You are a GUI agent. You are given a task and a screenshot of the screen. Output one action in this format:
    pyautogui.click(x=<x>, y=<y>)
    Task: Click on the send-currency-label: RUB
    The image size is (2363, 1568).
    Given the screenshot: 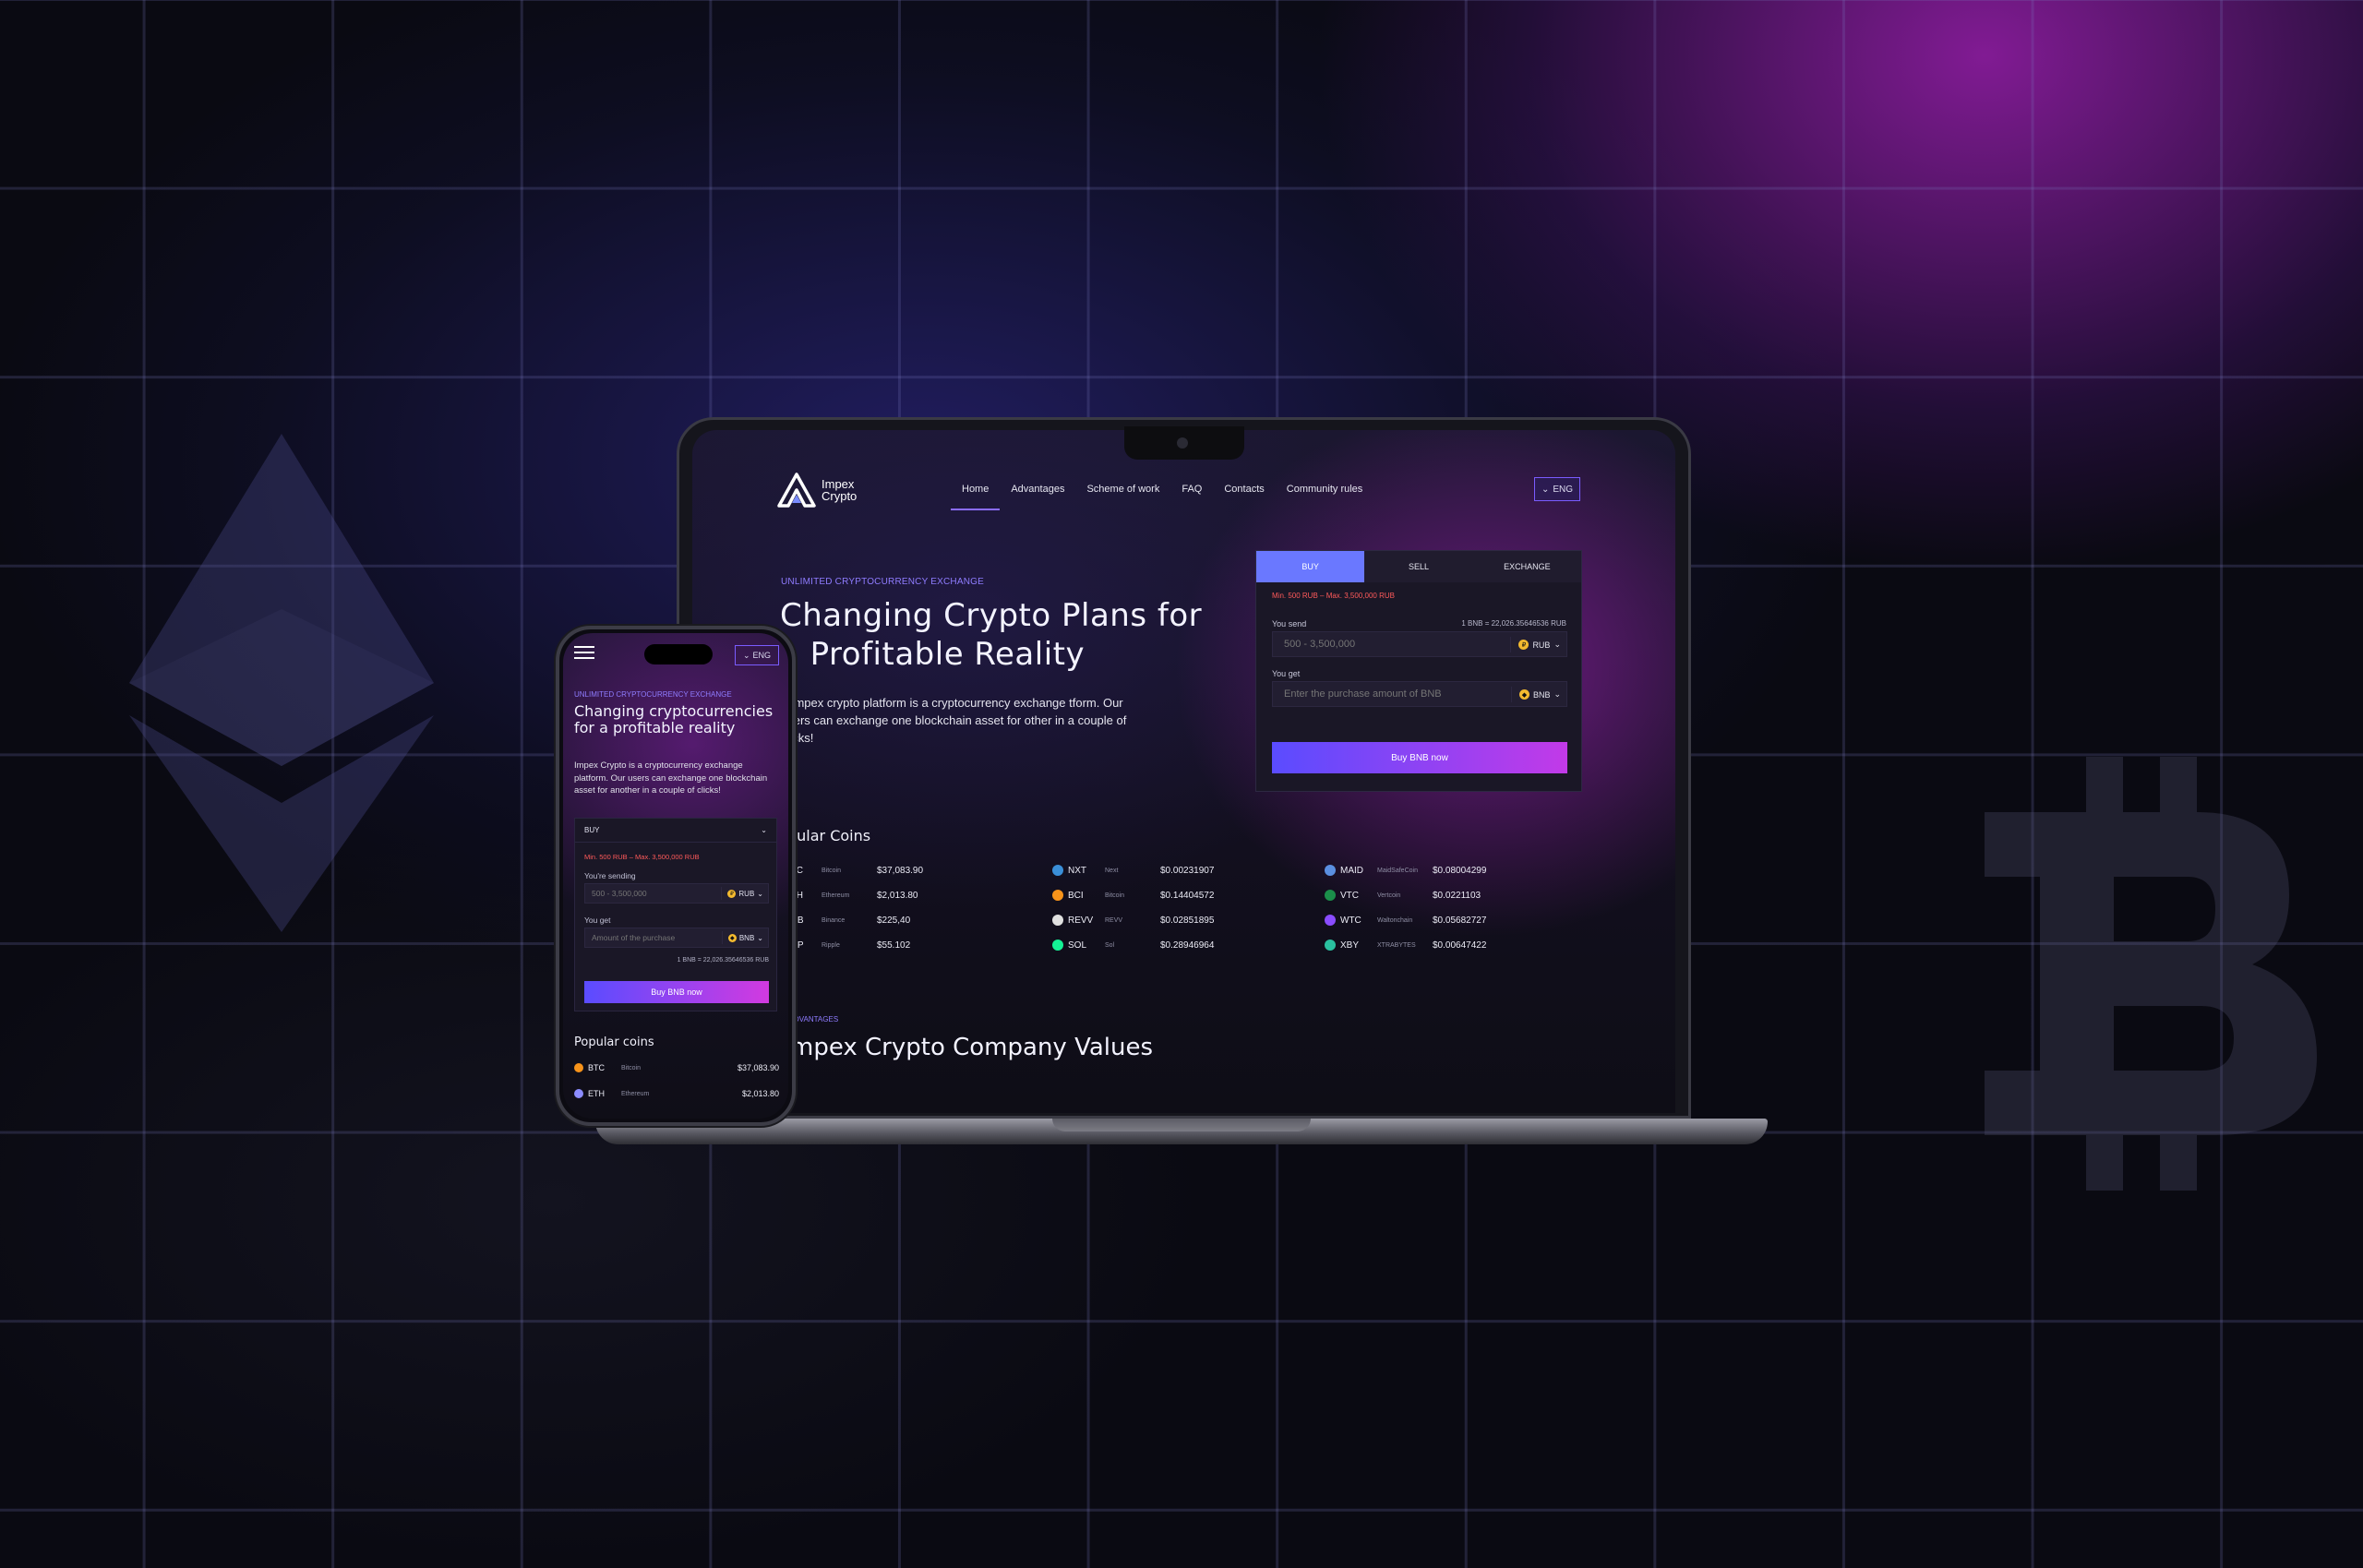 What is the action you would take?
    pyautogui.click(x=1541, y=645)
    